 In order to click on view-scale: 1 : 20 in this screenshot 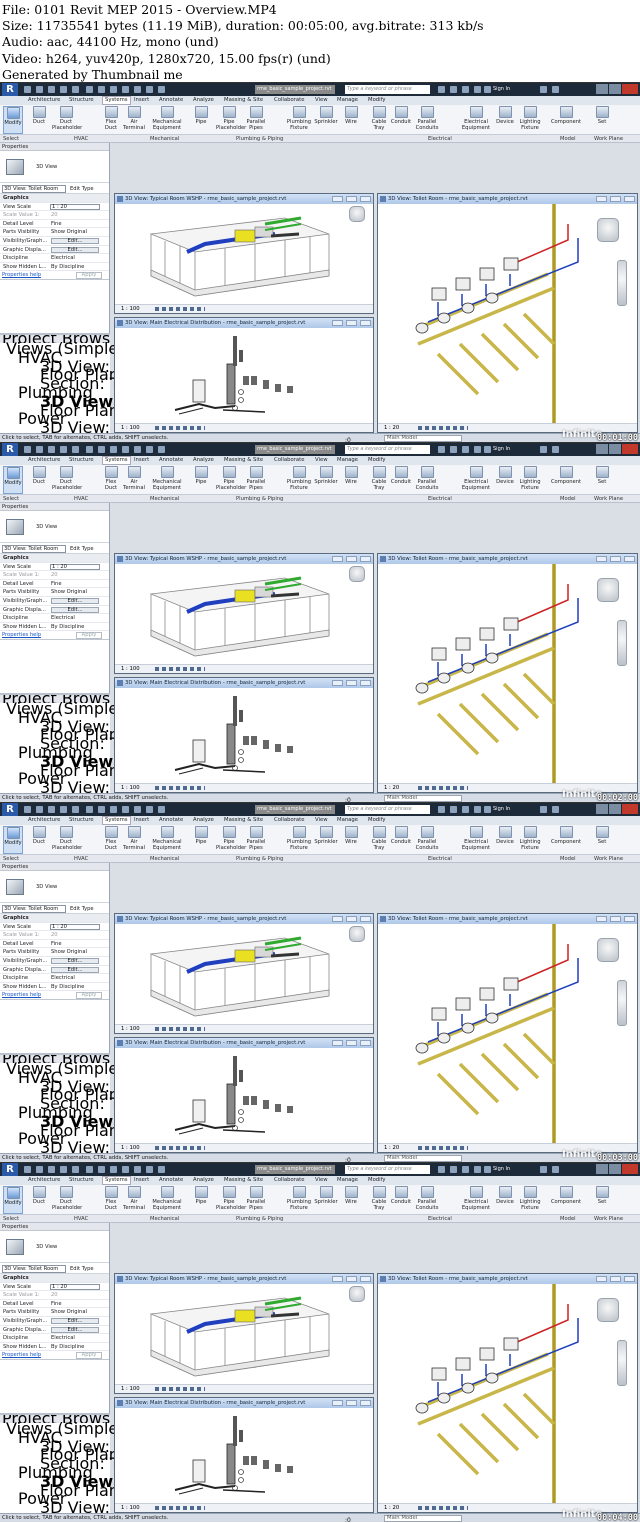, I will do `click(391, 428)`.